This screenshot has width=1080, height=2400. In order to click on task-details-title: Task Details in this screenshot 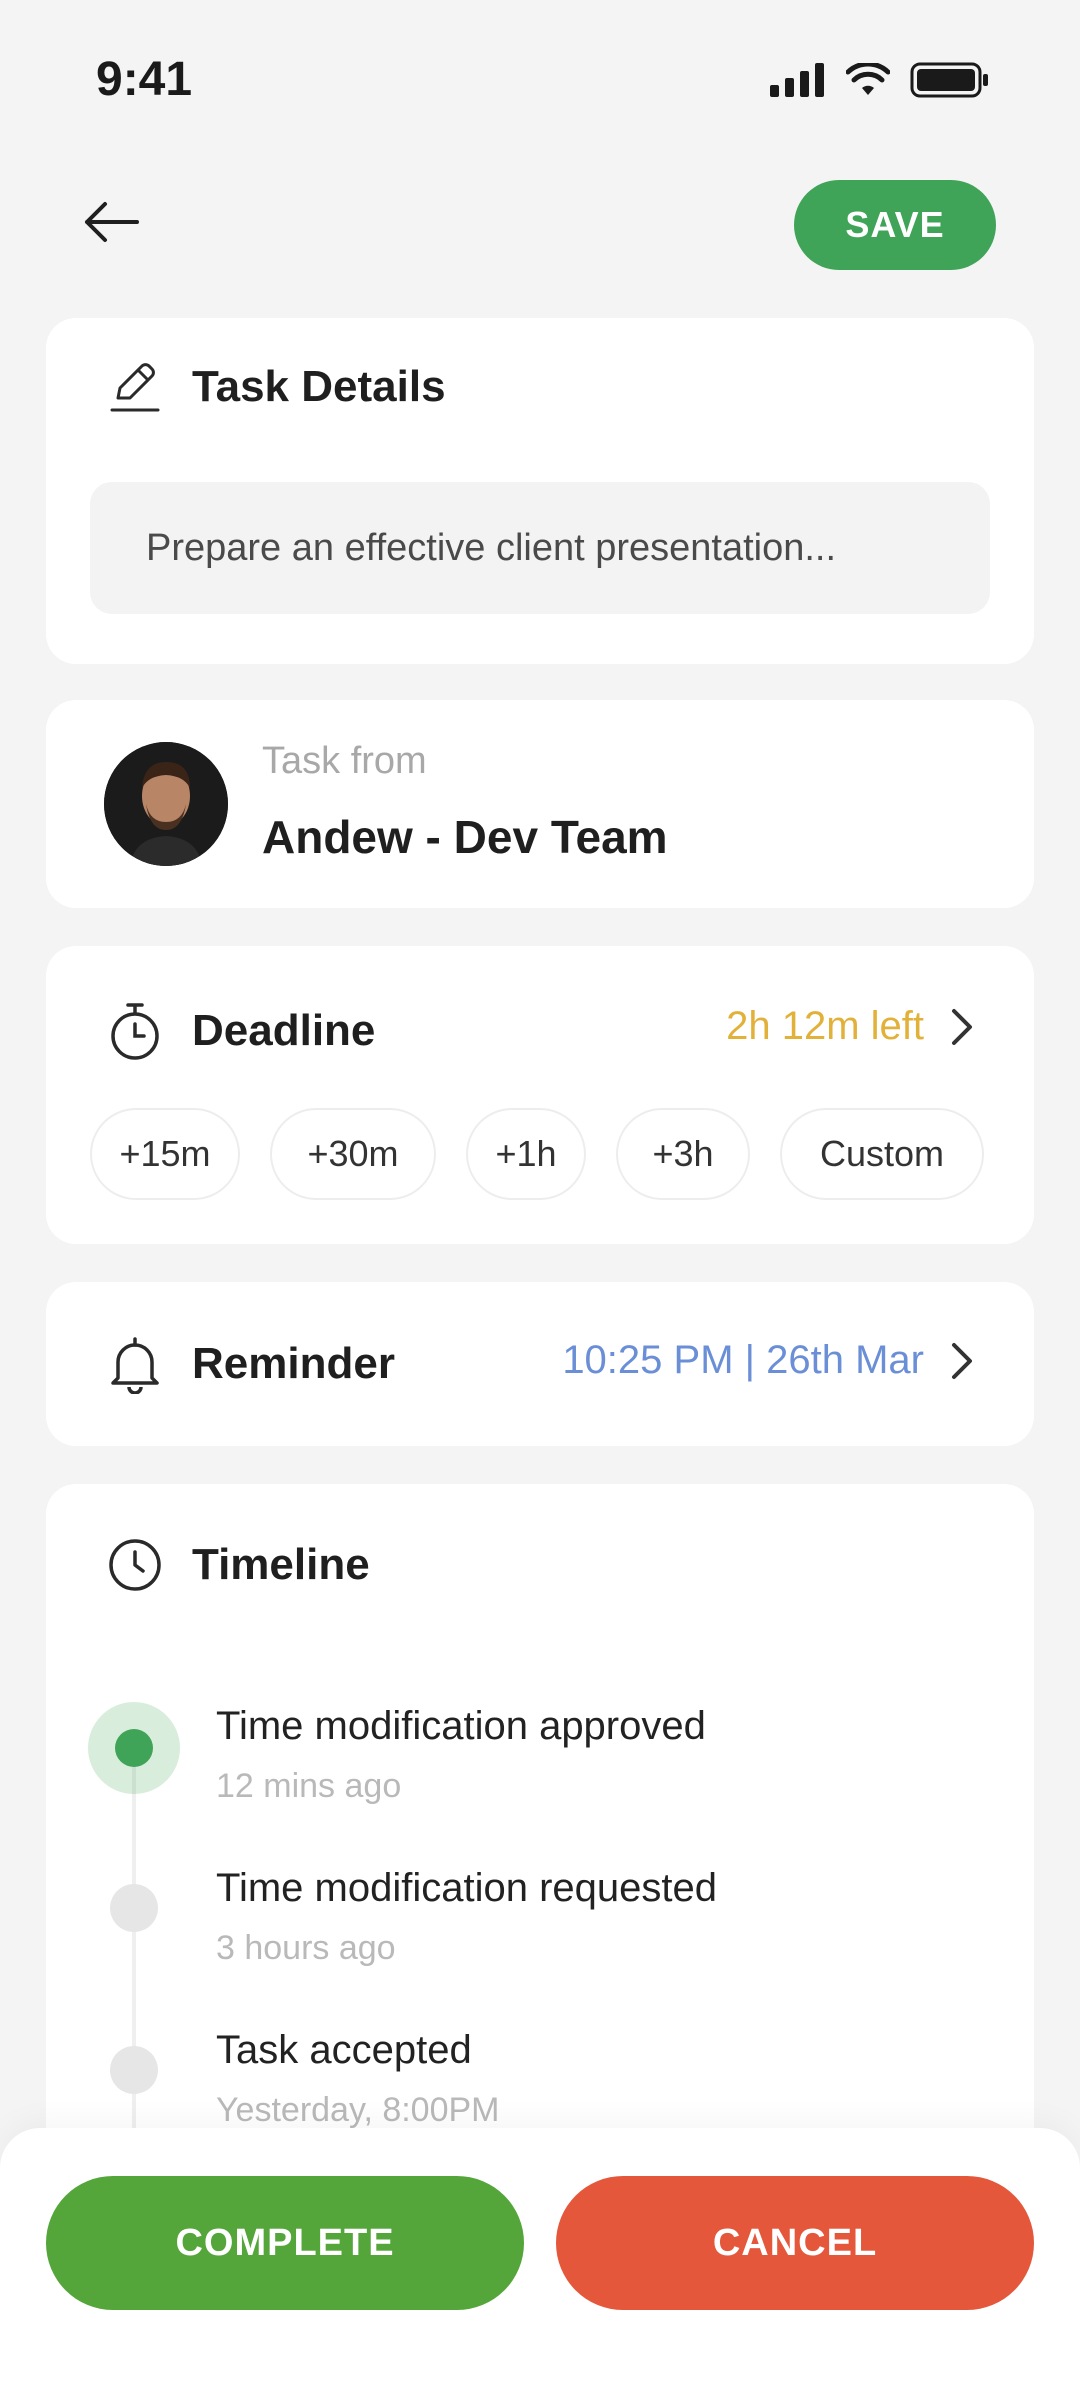, I will do `click(319, 386)`.